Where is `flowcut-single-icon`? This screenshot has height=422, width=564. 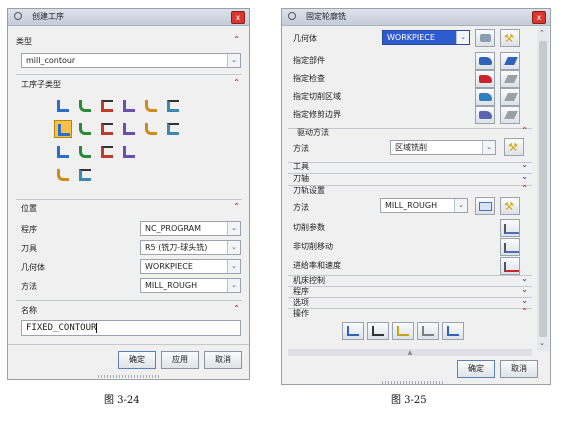 flowcut-single-icon is located at coordinates (173, 106).